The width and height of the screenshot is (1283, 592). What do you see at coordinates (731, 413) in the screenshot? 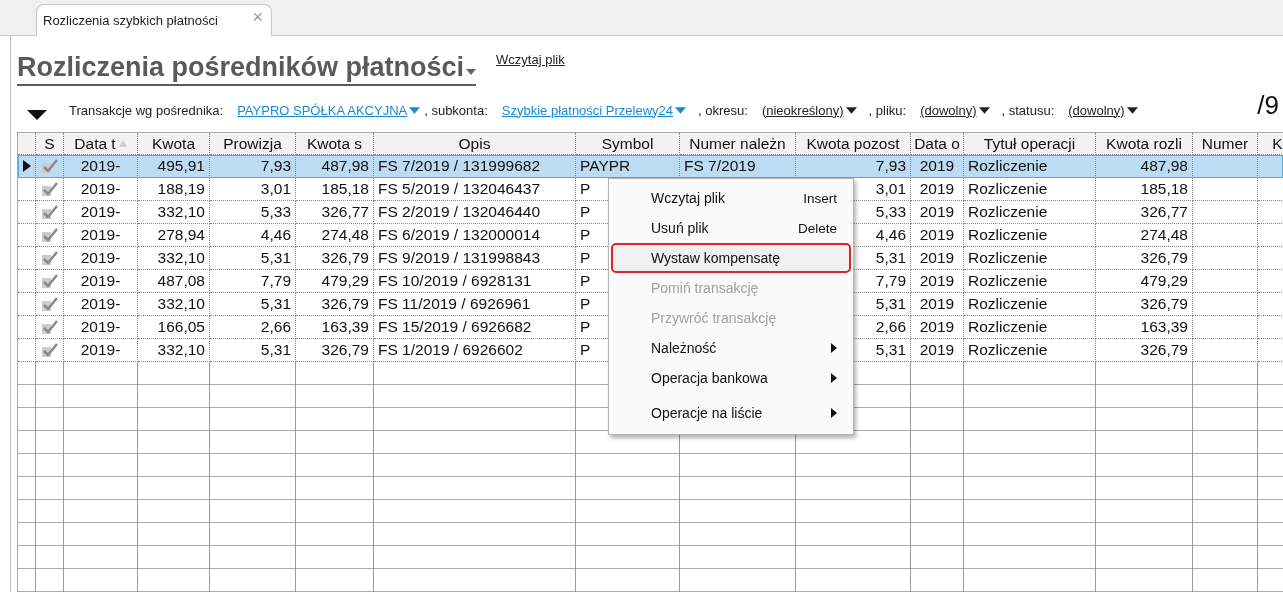
I see `menu-item: Operacje na liście` at bounding box center [731, 413].